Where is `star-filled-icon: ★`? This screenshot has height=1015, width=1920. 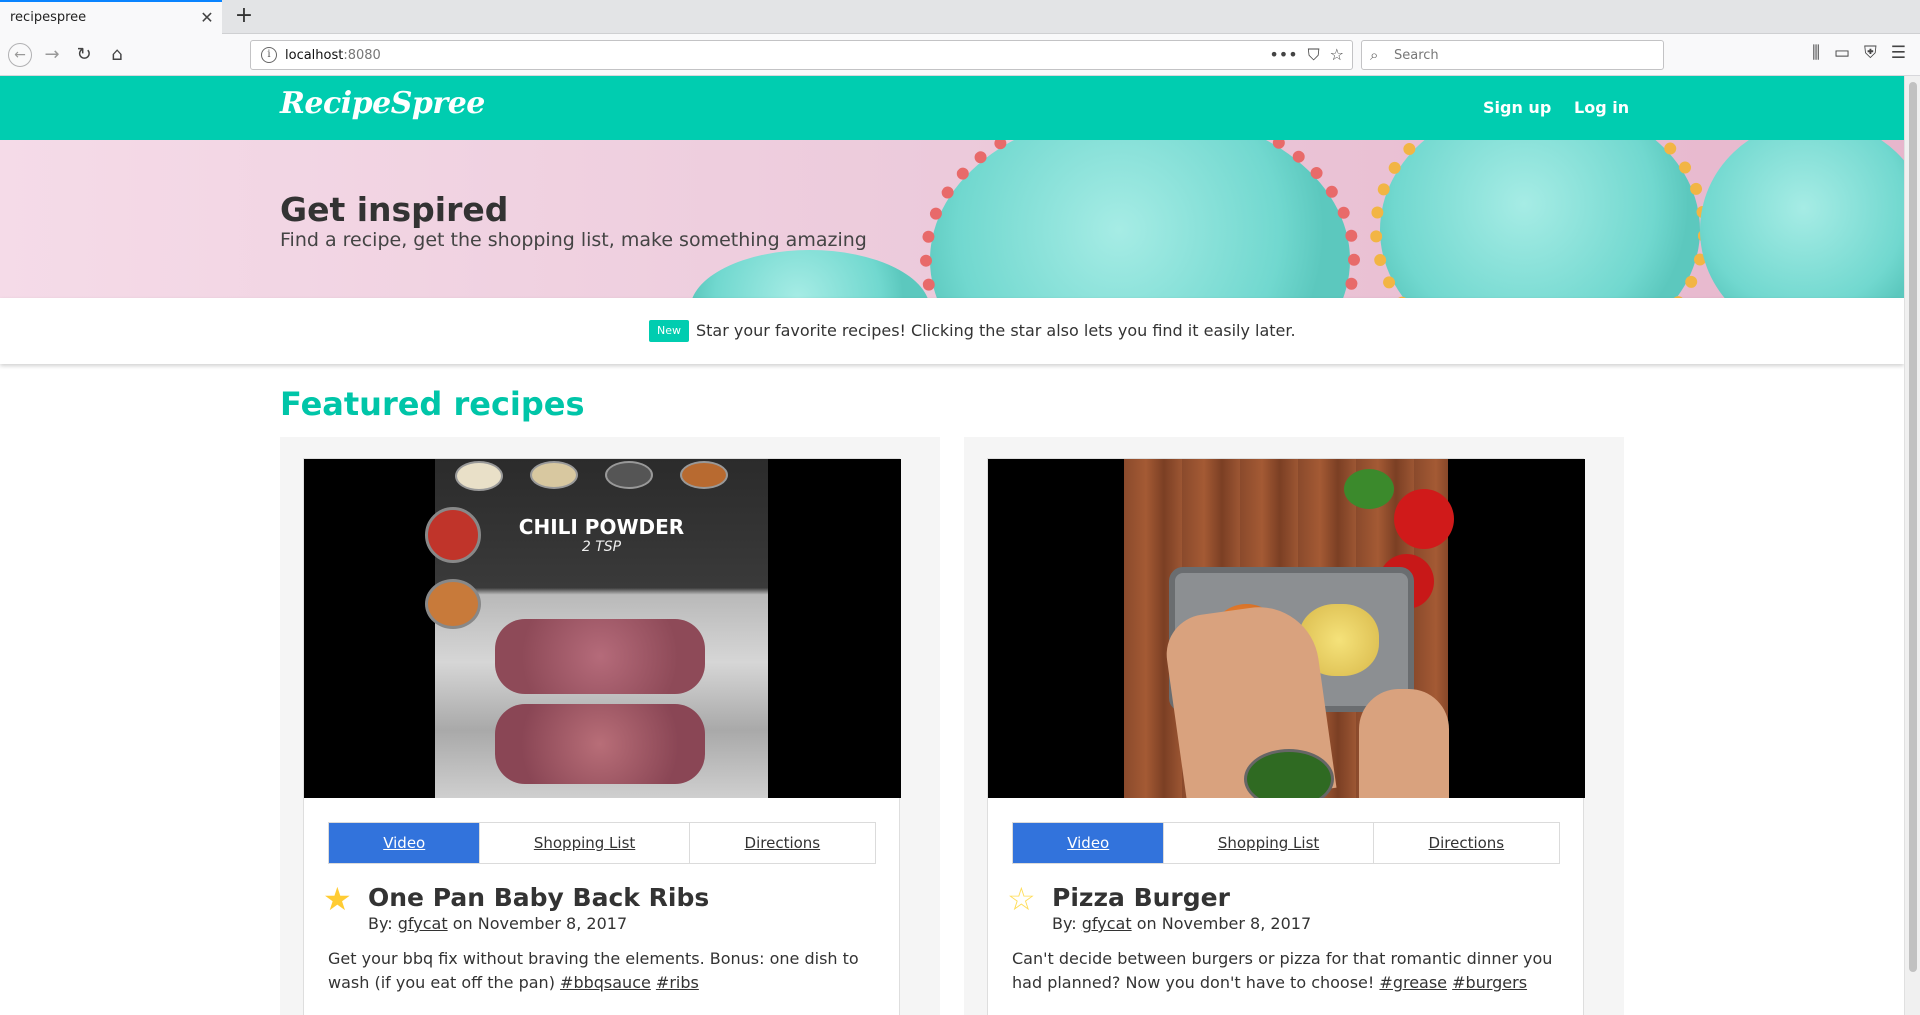
star-filled-icon: ★ is located at coordinates (337, 899).